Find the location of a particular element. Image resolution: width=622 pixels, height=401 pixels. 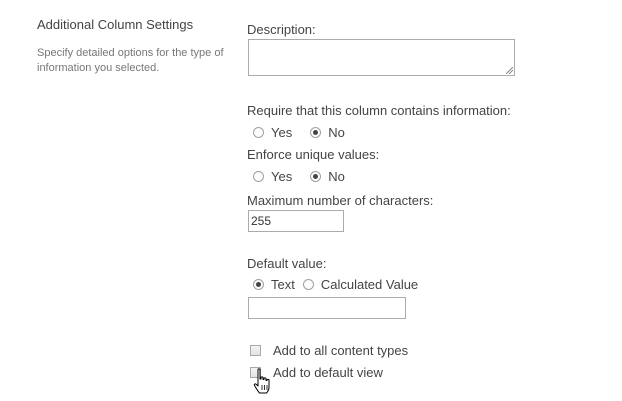

unique-yes-label: Yes is located at coordinates (281, 176).